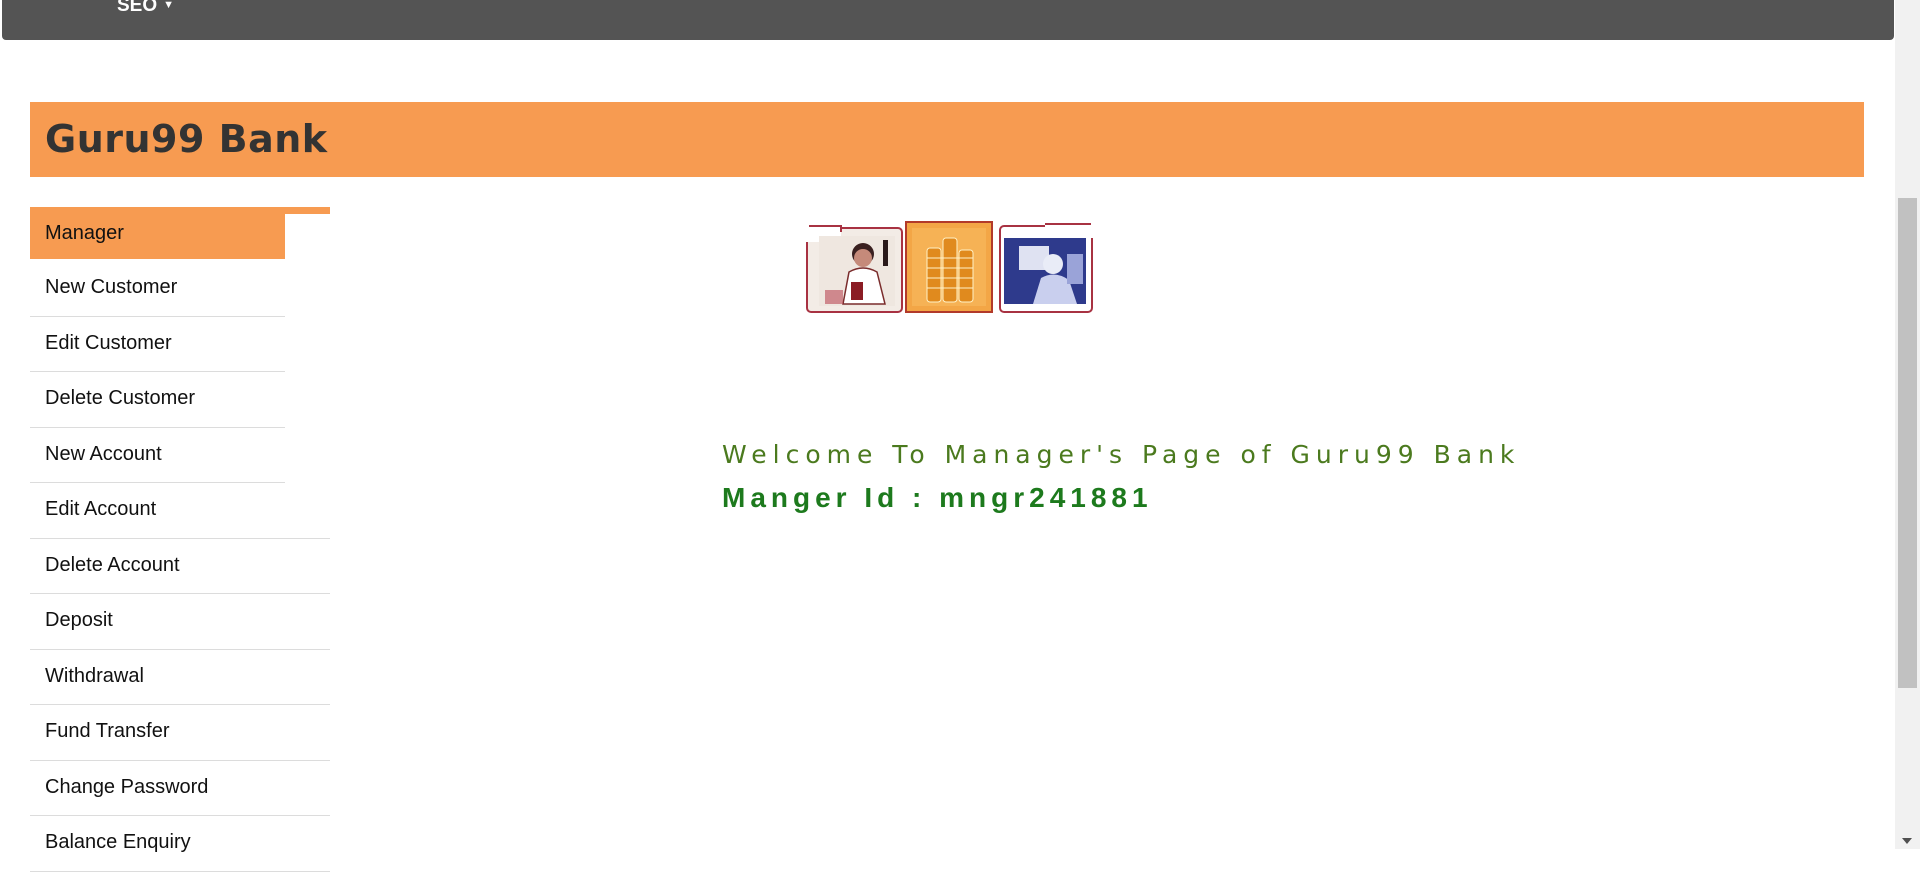  What do you see at coordinates (1046, 266) in the screenshot?
I see `office-worker-photo` at bounding box center [1046, 266].